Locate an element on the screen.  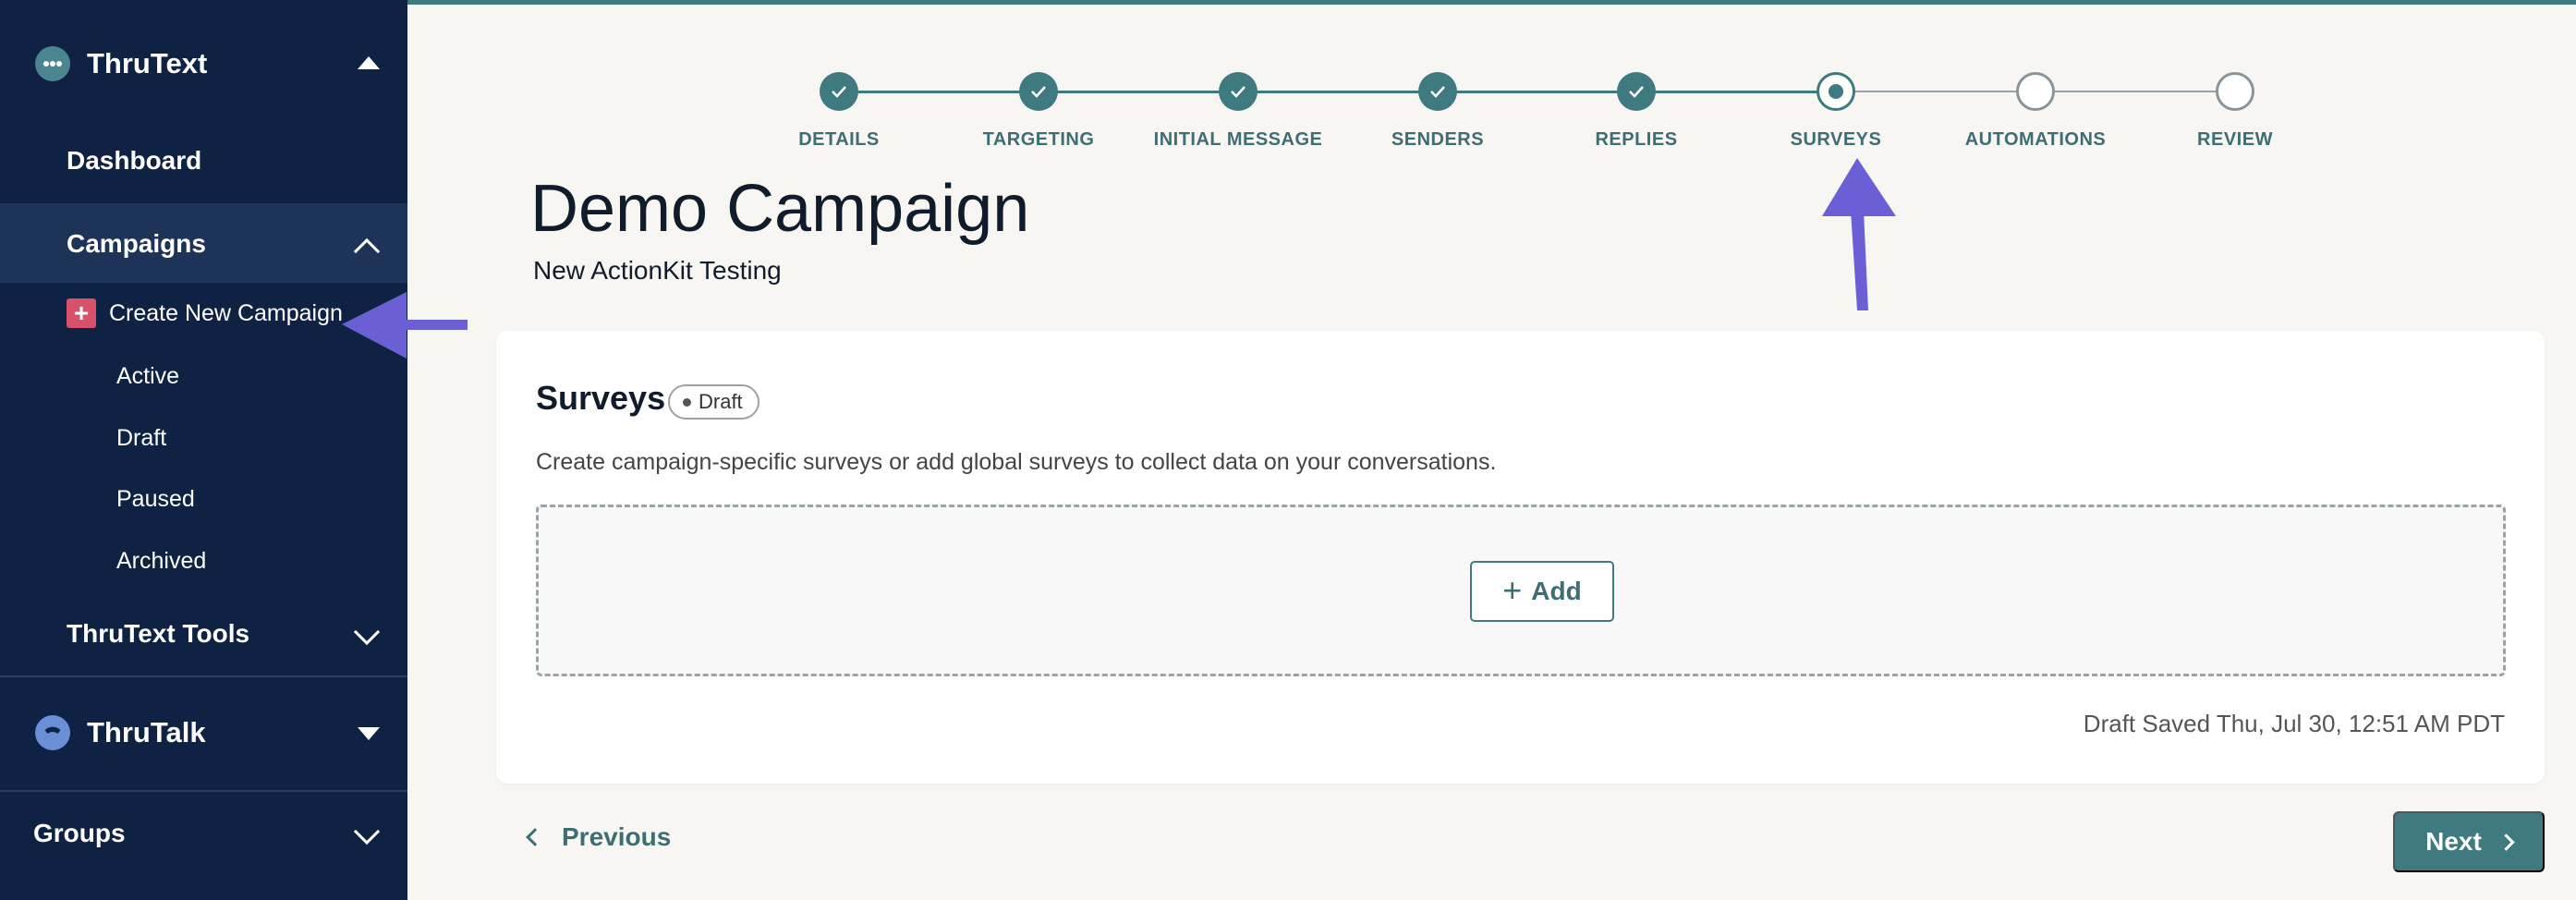
next-button: Next is located at coordinates (2469, 841).